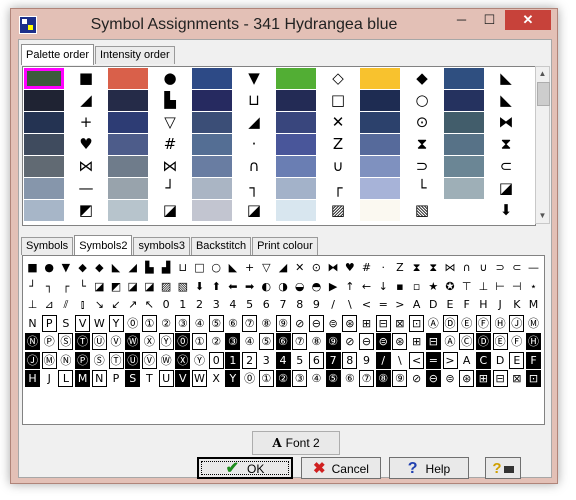  I want to click on symbol-cell: ✕, so click(299, 267).